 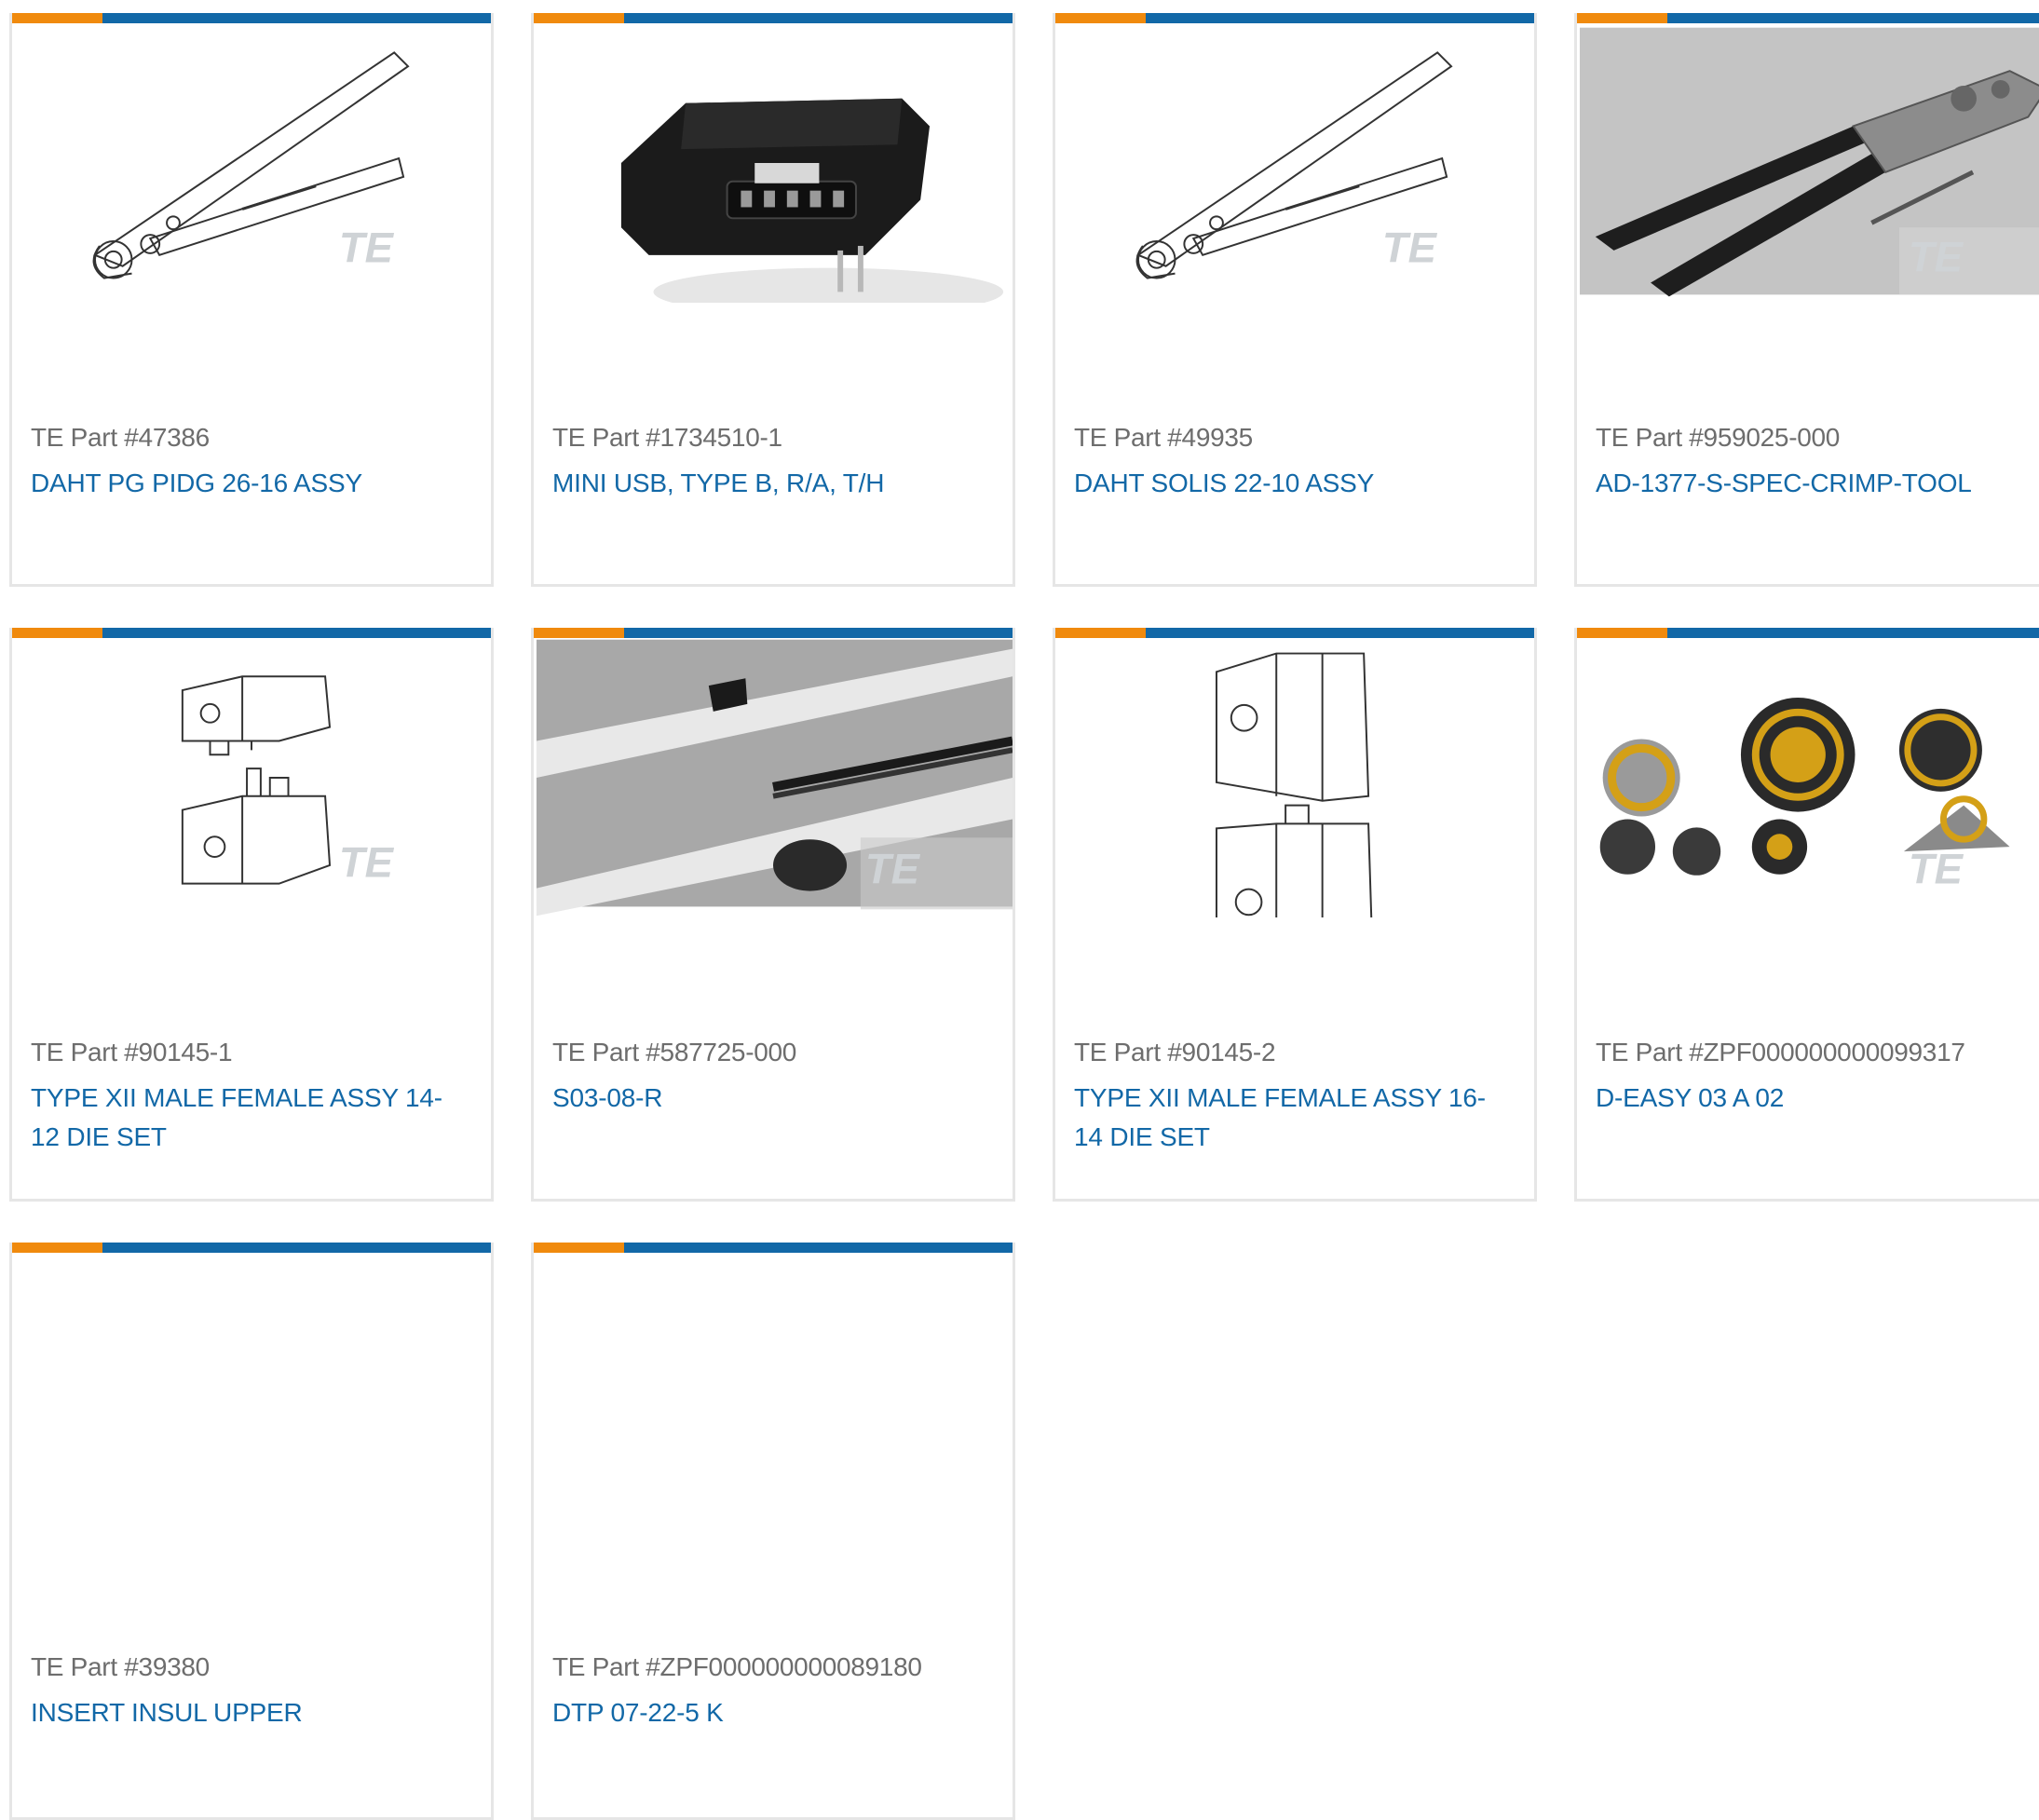 I want to click on part-number: TE Part #49935, so click(x=1163, y=437).